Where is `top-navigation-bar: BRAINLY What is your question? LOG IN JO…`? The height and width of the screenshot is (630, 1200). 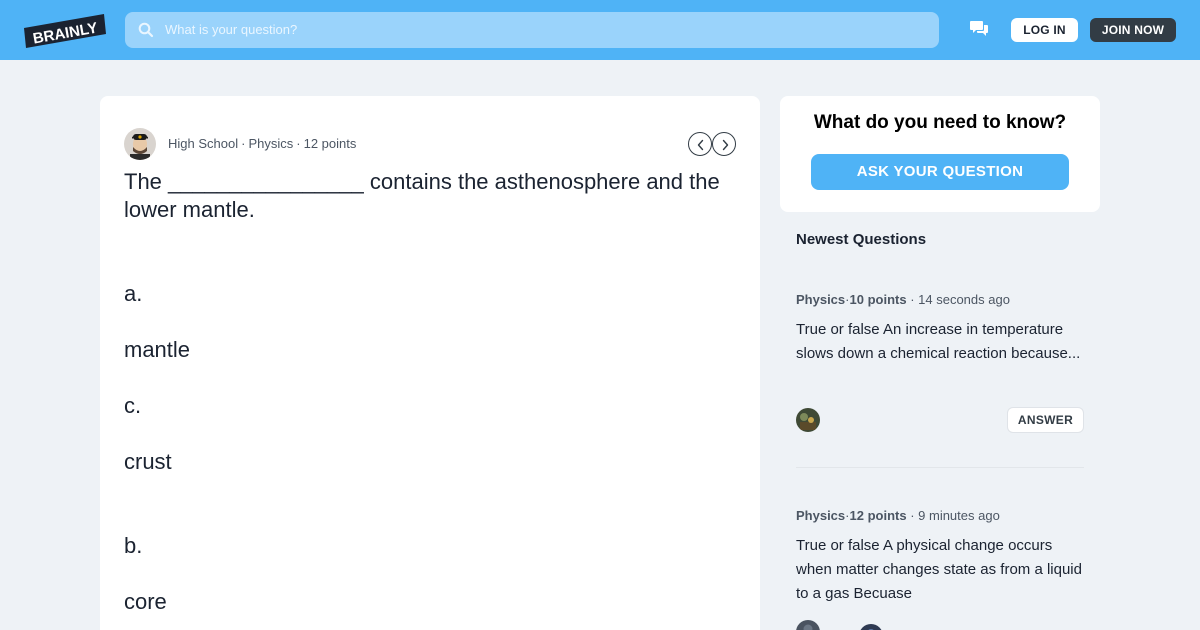 top-navigation-bar: BRAINLY What is your question? LOG IN JO… is located at coordinates (600, 30).